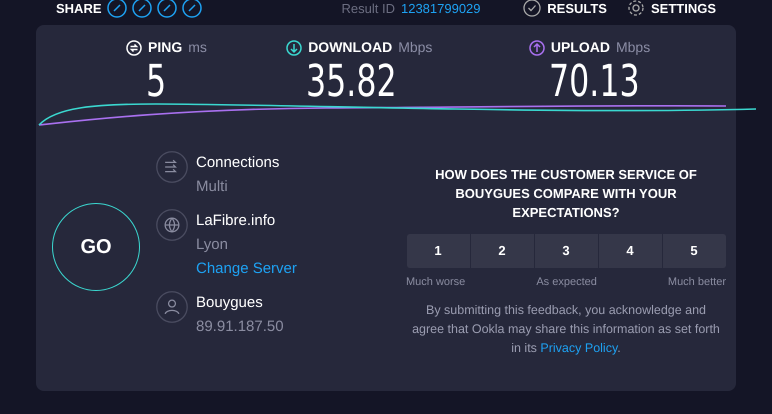 The height and width of the screenshot is (414, 772). What do you see at coordinates (566, 251) in the screenshot?
I see `rating-button: 3` at bounding box center [566, 251].